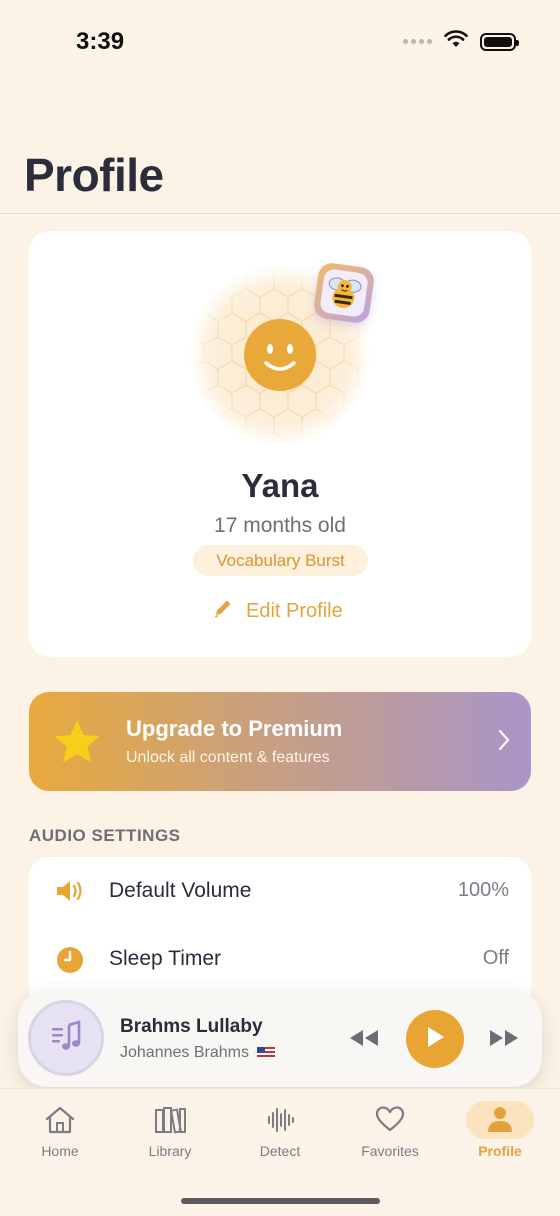  What do you see at coordinates (344, 293) in the screenshot?
I see `bee-badge-icon` at bounding box center [344, 293].